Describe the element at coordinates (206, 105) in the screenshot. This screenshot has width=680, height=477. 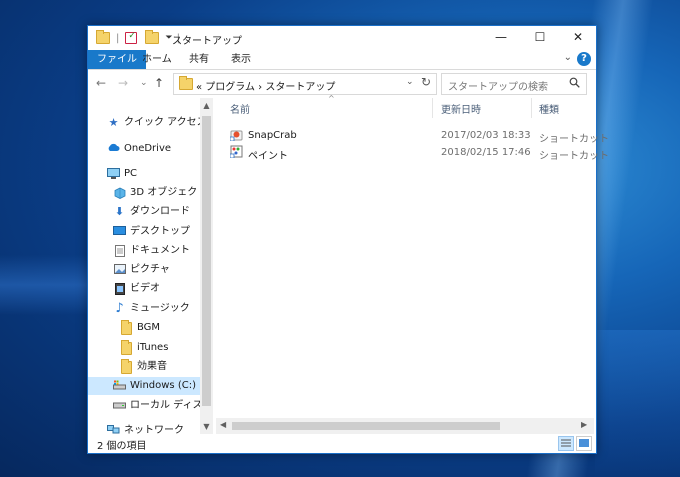
I see `scroll-up-button: ▲` at that location.